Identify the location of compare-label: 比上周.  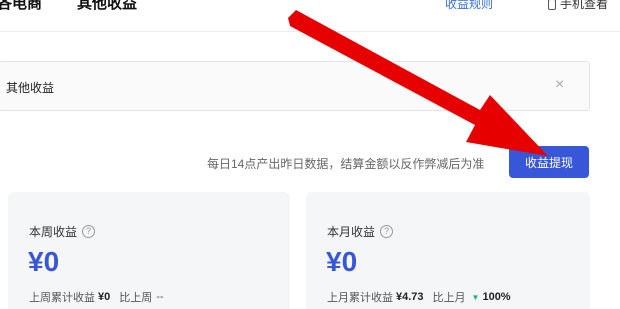
(136, 298).